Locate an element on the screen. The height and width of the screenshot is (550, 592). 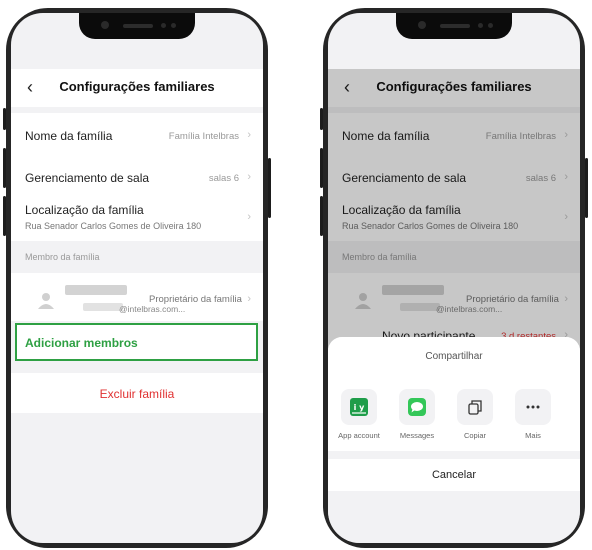
family-name-row: Nome da família Família Intelbras › is located at coordinates (137, 135).